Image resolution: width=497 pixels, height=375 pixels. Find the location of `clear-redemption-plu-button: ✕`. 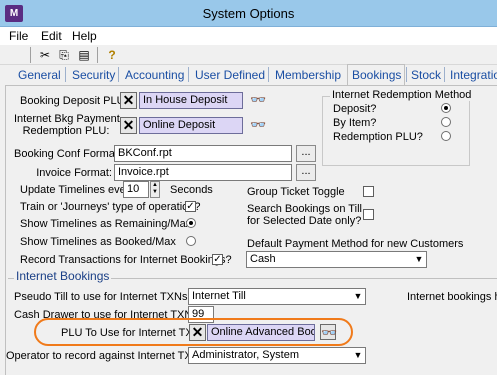

clear-redemption-plu-button: ✕ is located at coordinates (128, 125).